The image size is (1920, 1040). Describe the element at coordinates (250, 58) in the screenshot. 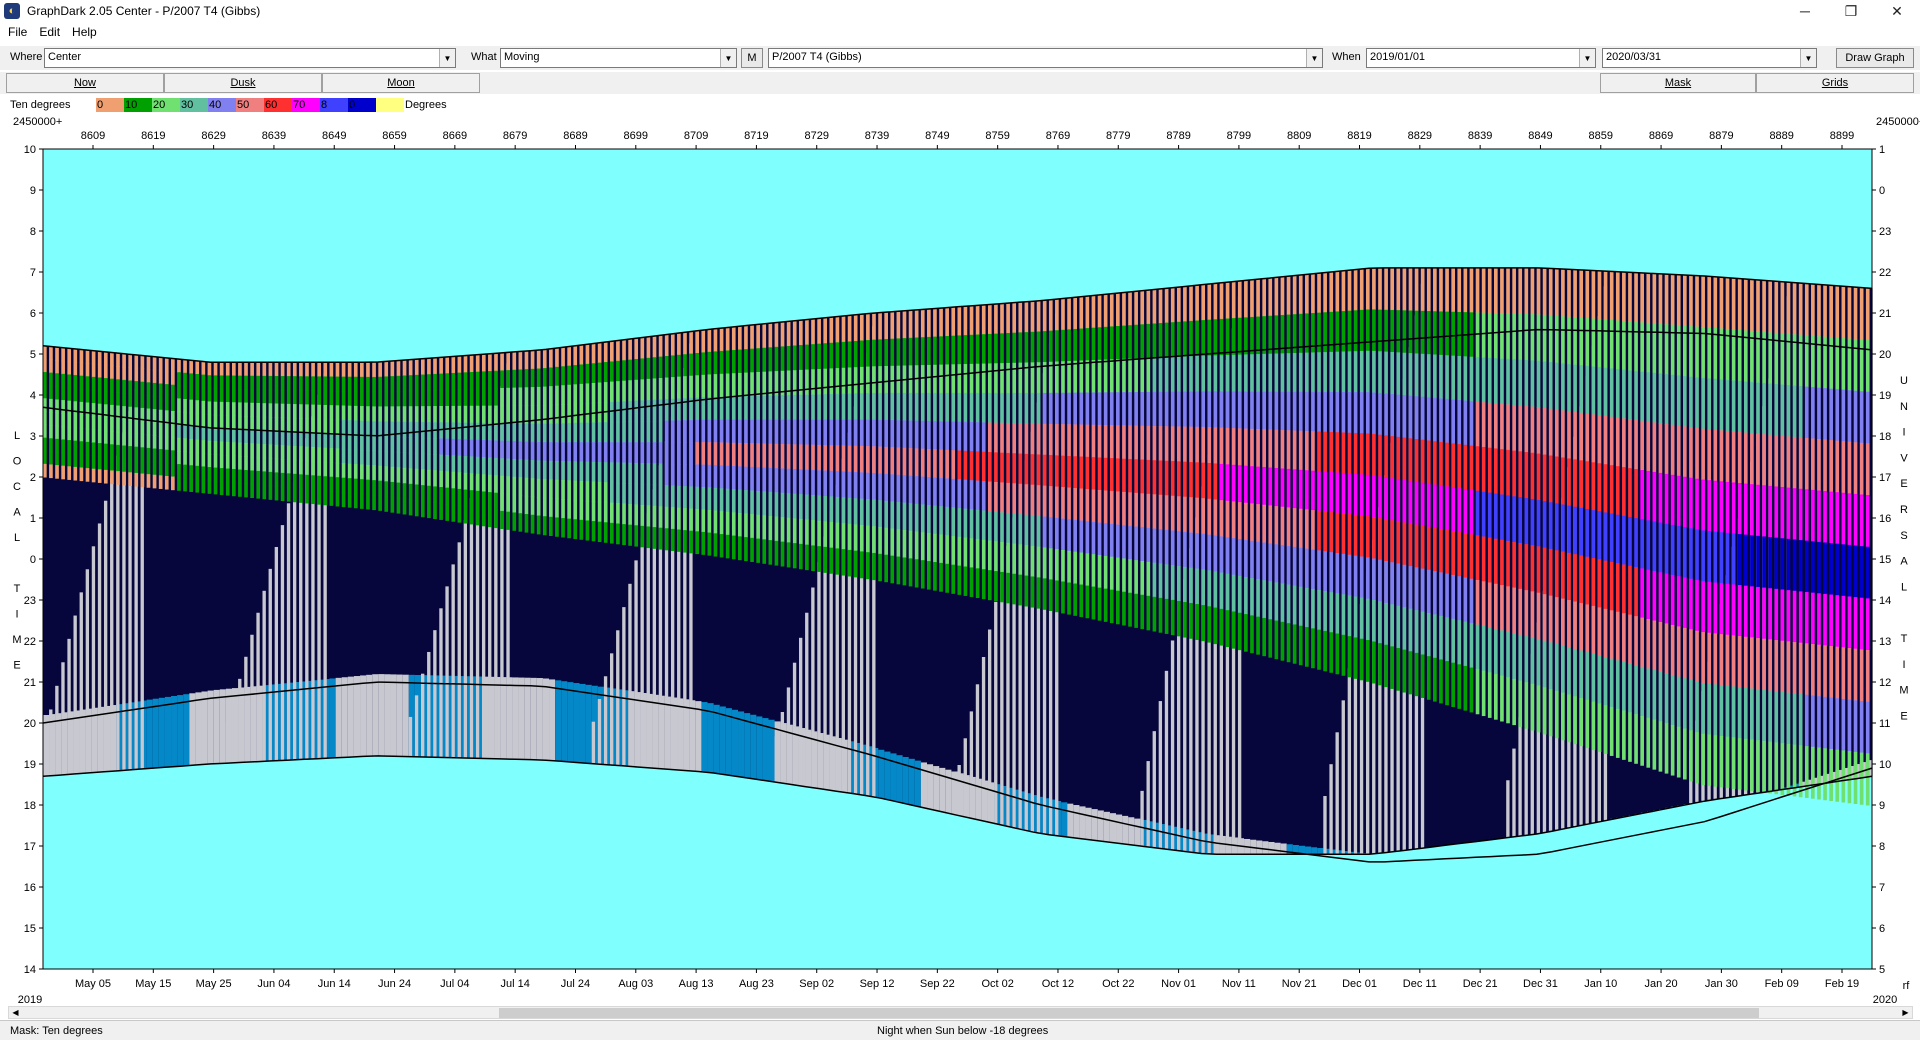

I see `where-select: Center ▼` at that location.